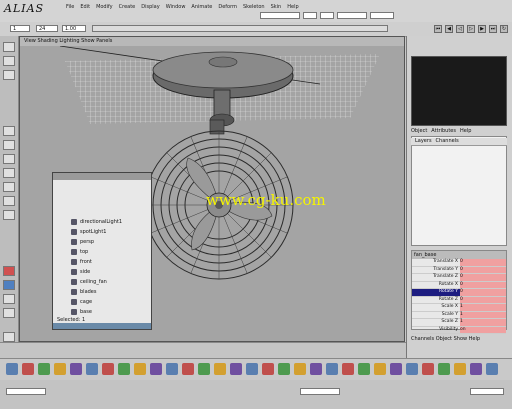 This screenshot has width=512, height=409. Describe the element at coordinates (9, 271) in the screenshot. I see `render-icon` at that location.